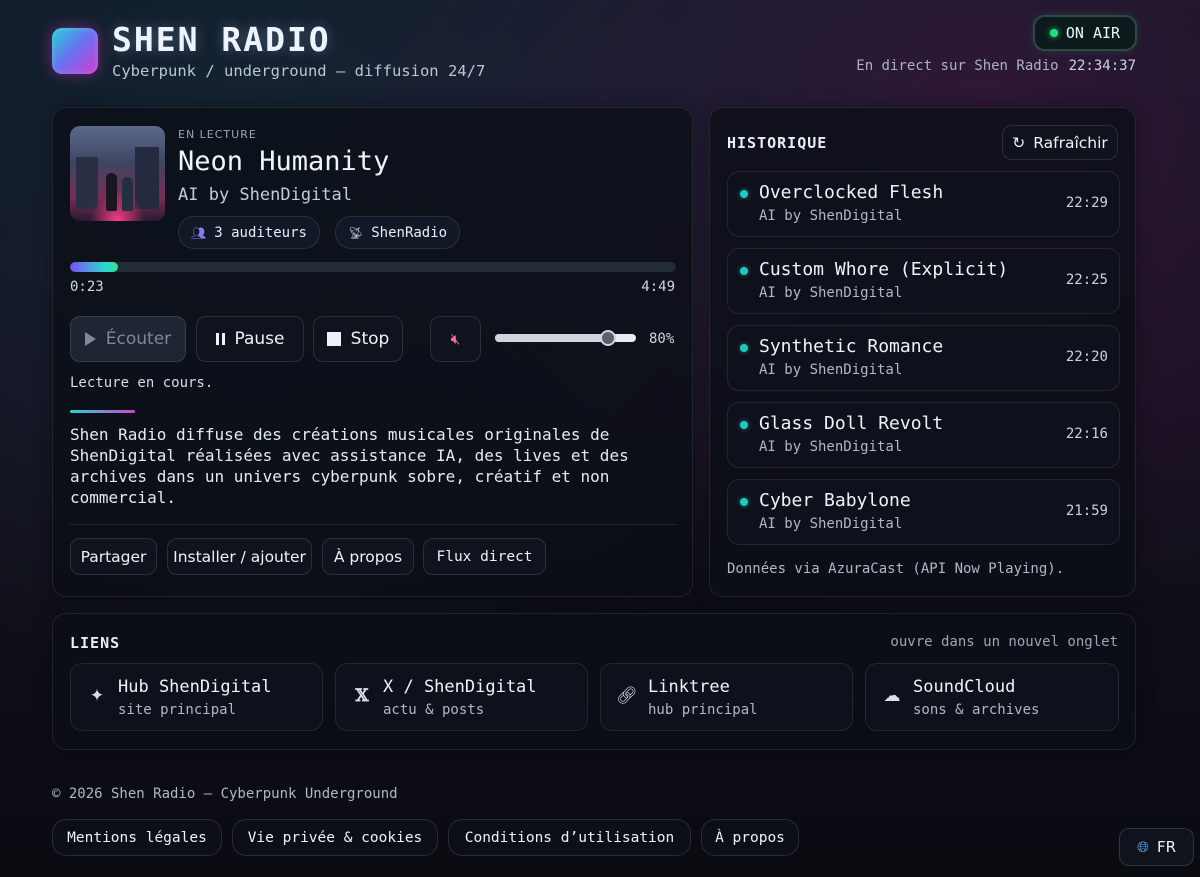 This screenshot has width=1200, height=877. What do you see at coordinates (117, 173) in the screenshot?
I see `album-cover` at bounding box center [117, 173].